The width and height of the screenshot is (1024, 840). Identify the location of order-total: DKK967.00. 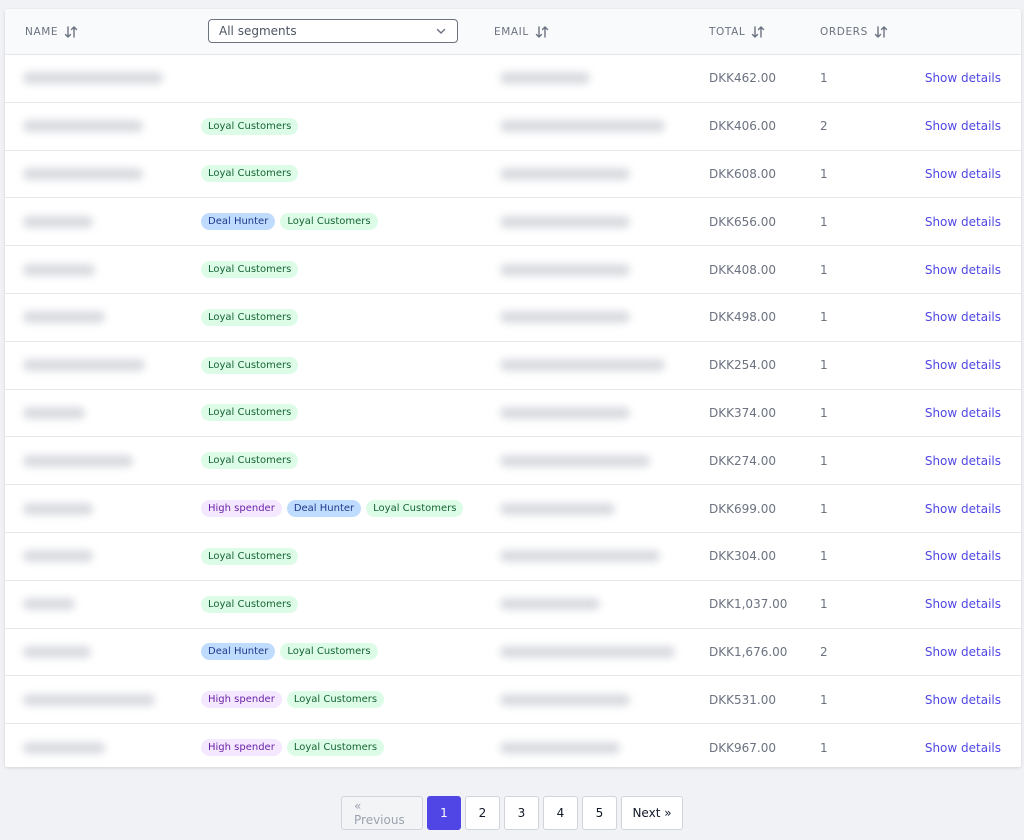
(742, 747).